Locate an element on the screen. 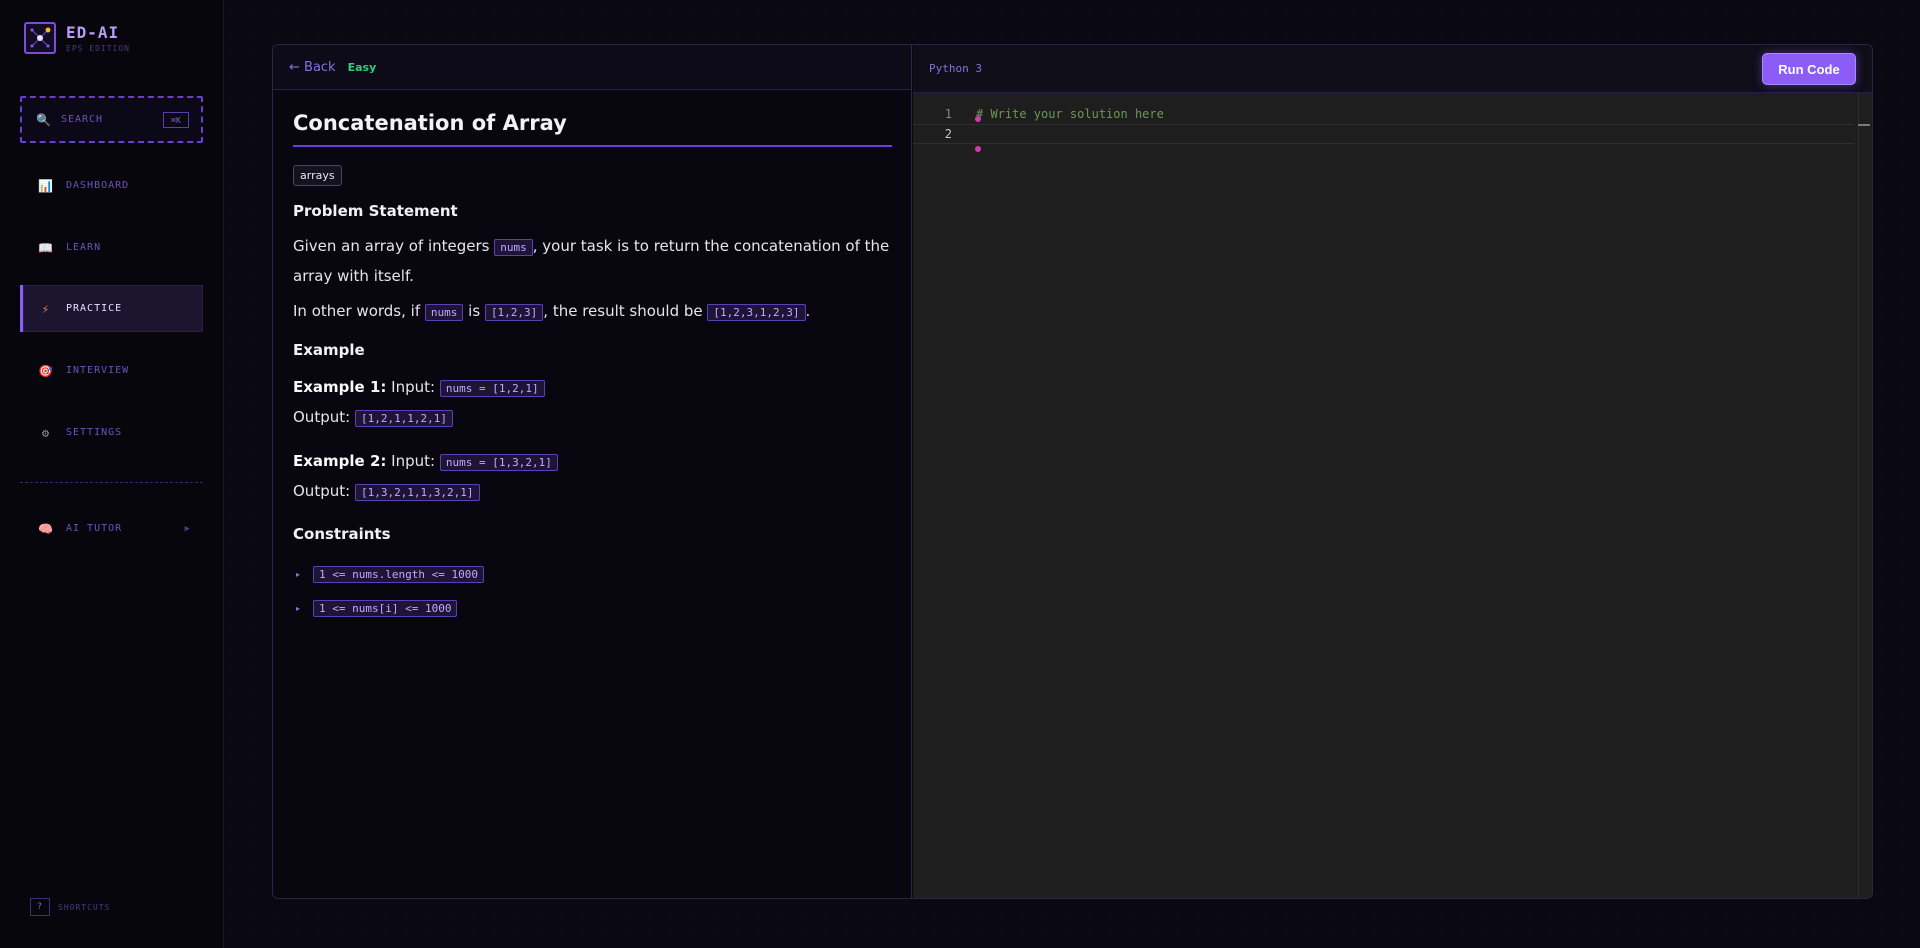  difficulty-badge: Easy is located at coordinates (362, 67).